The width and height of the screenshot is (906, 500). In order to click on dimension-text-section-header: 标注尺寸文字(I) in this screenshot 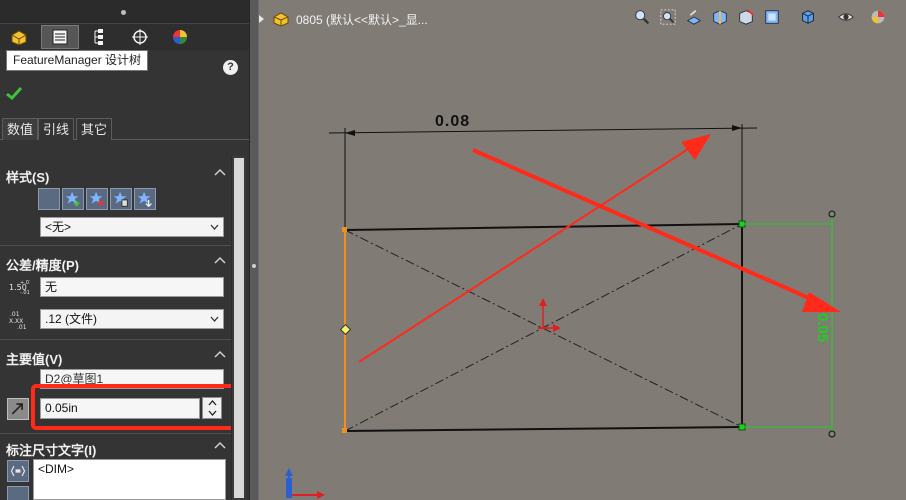, I will do `click(115, 447)`.